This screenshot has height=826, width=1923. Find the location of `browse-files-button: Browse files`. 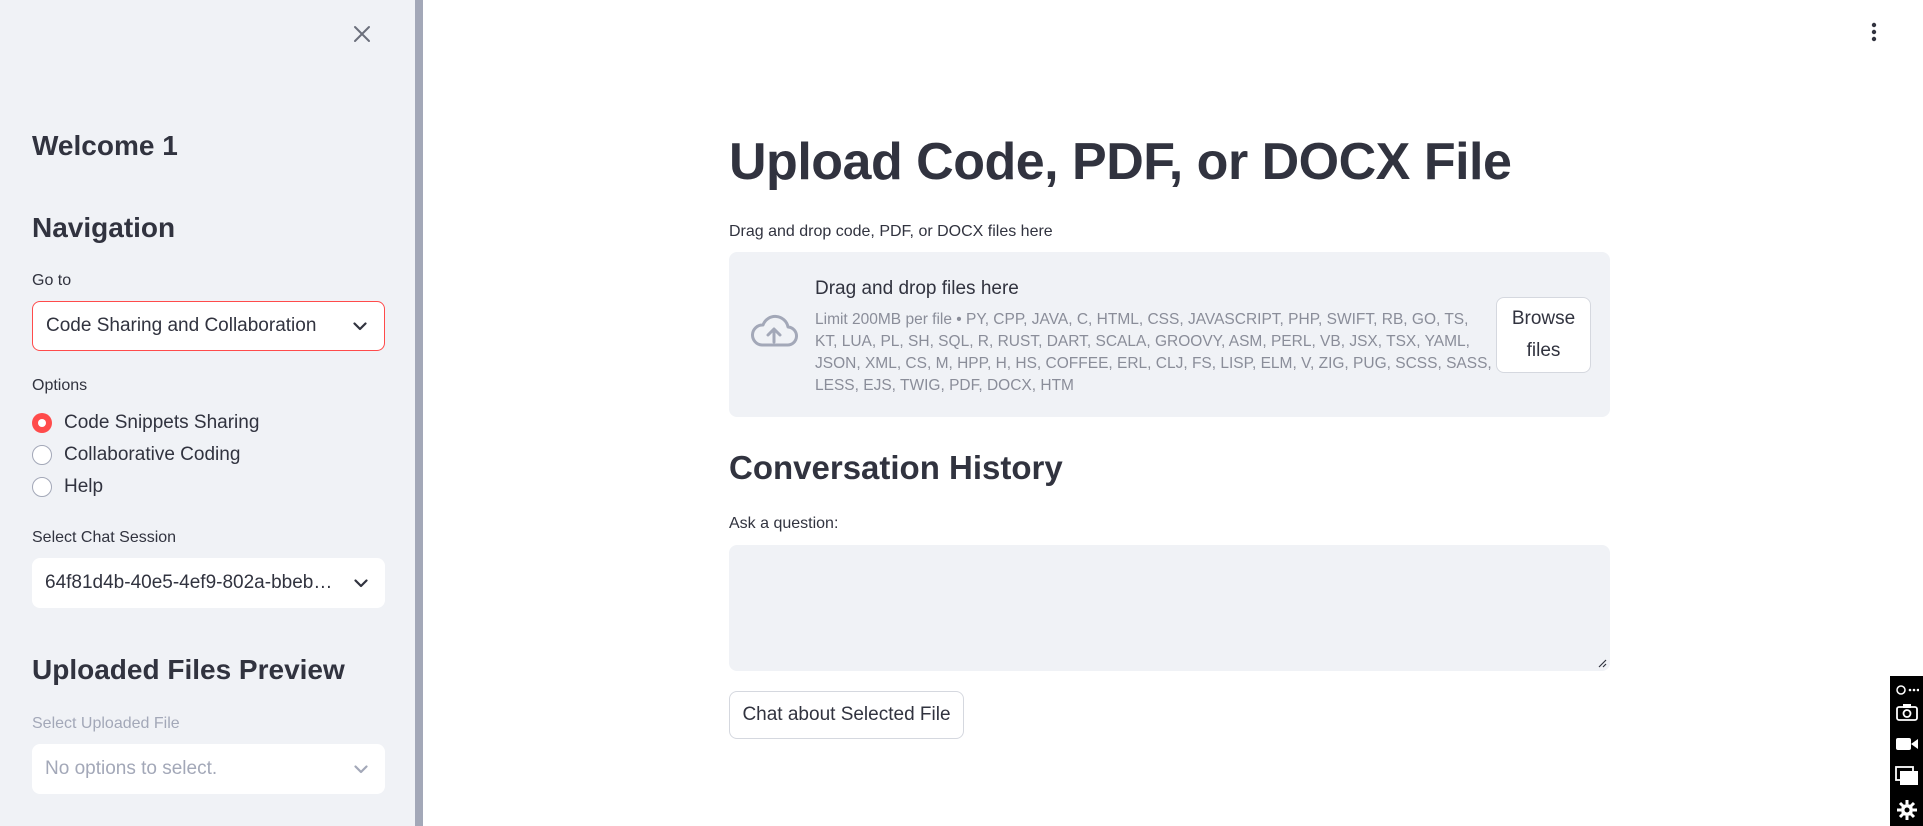

browse-files-button: Browse files is located at coordinates (1543, 335).